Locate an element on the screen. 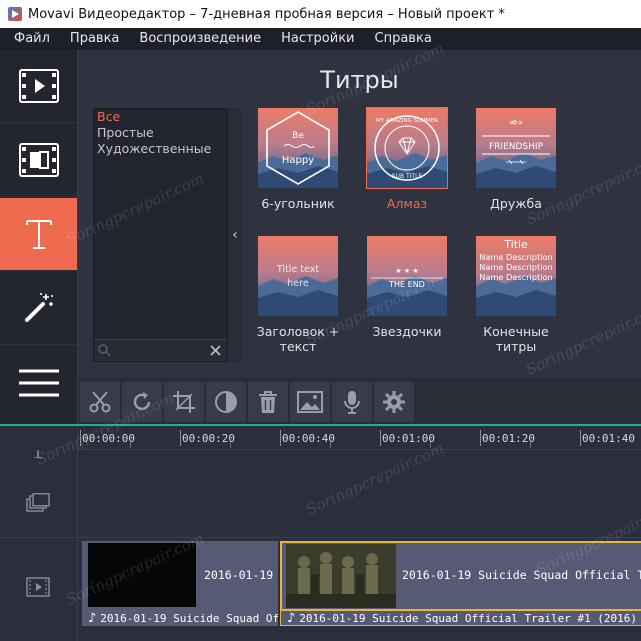 Image resolution: width=641 pixels, height=641 pixels. title-thumbnail: ★ ★ ★ THE END is located at coordinates (407, 276).